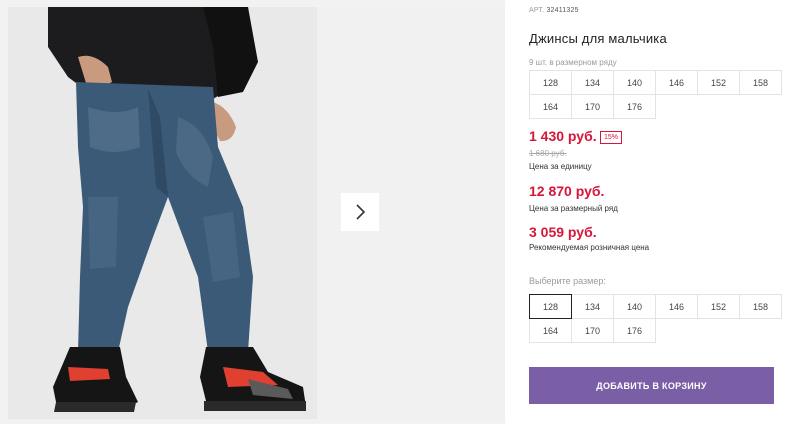 The width and height of the screenshot is (800, 424). I want to click on size-row-cell: 170, so click(592, 106).